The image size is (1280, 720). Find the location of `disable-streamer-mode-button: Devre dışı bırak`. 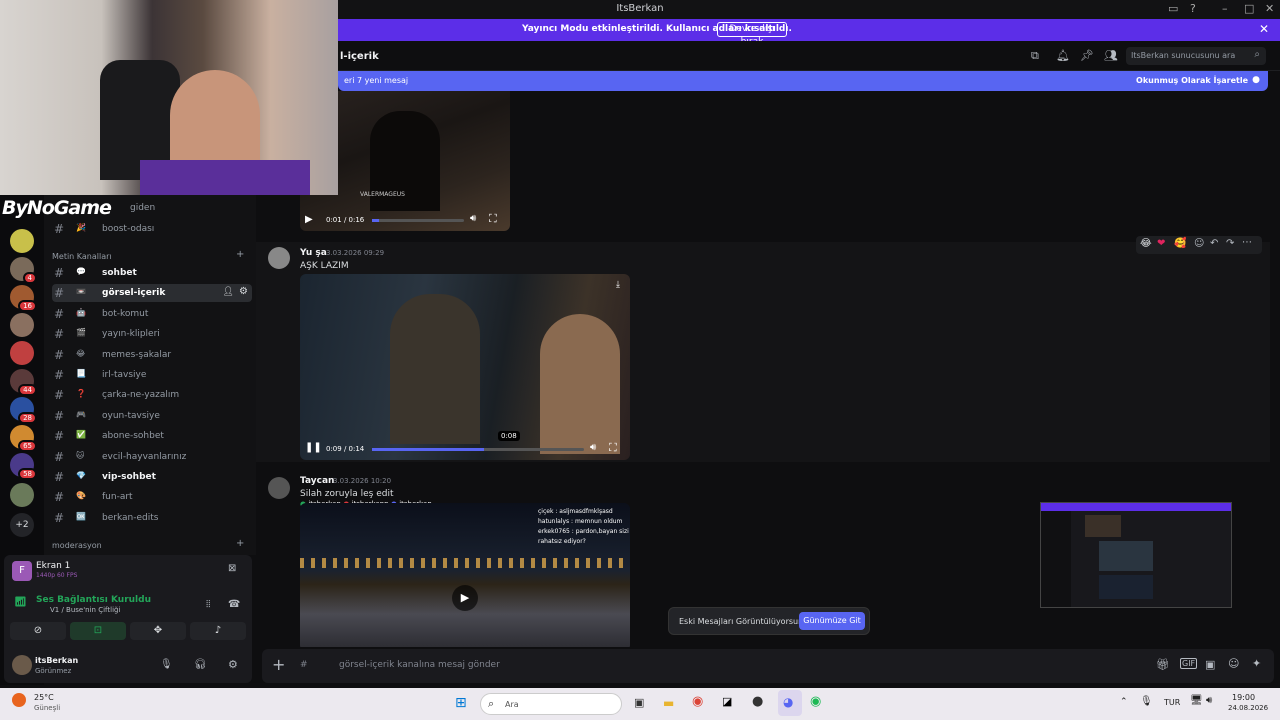

disable-streamer-mode-button: Devre dışı bırak is located at coordinates (752, 34).